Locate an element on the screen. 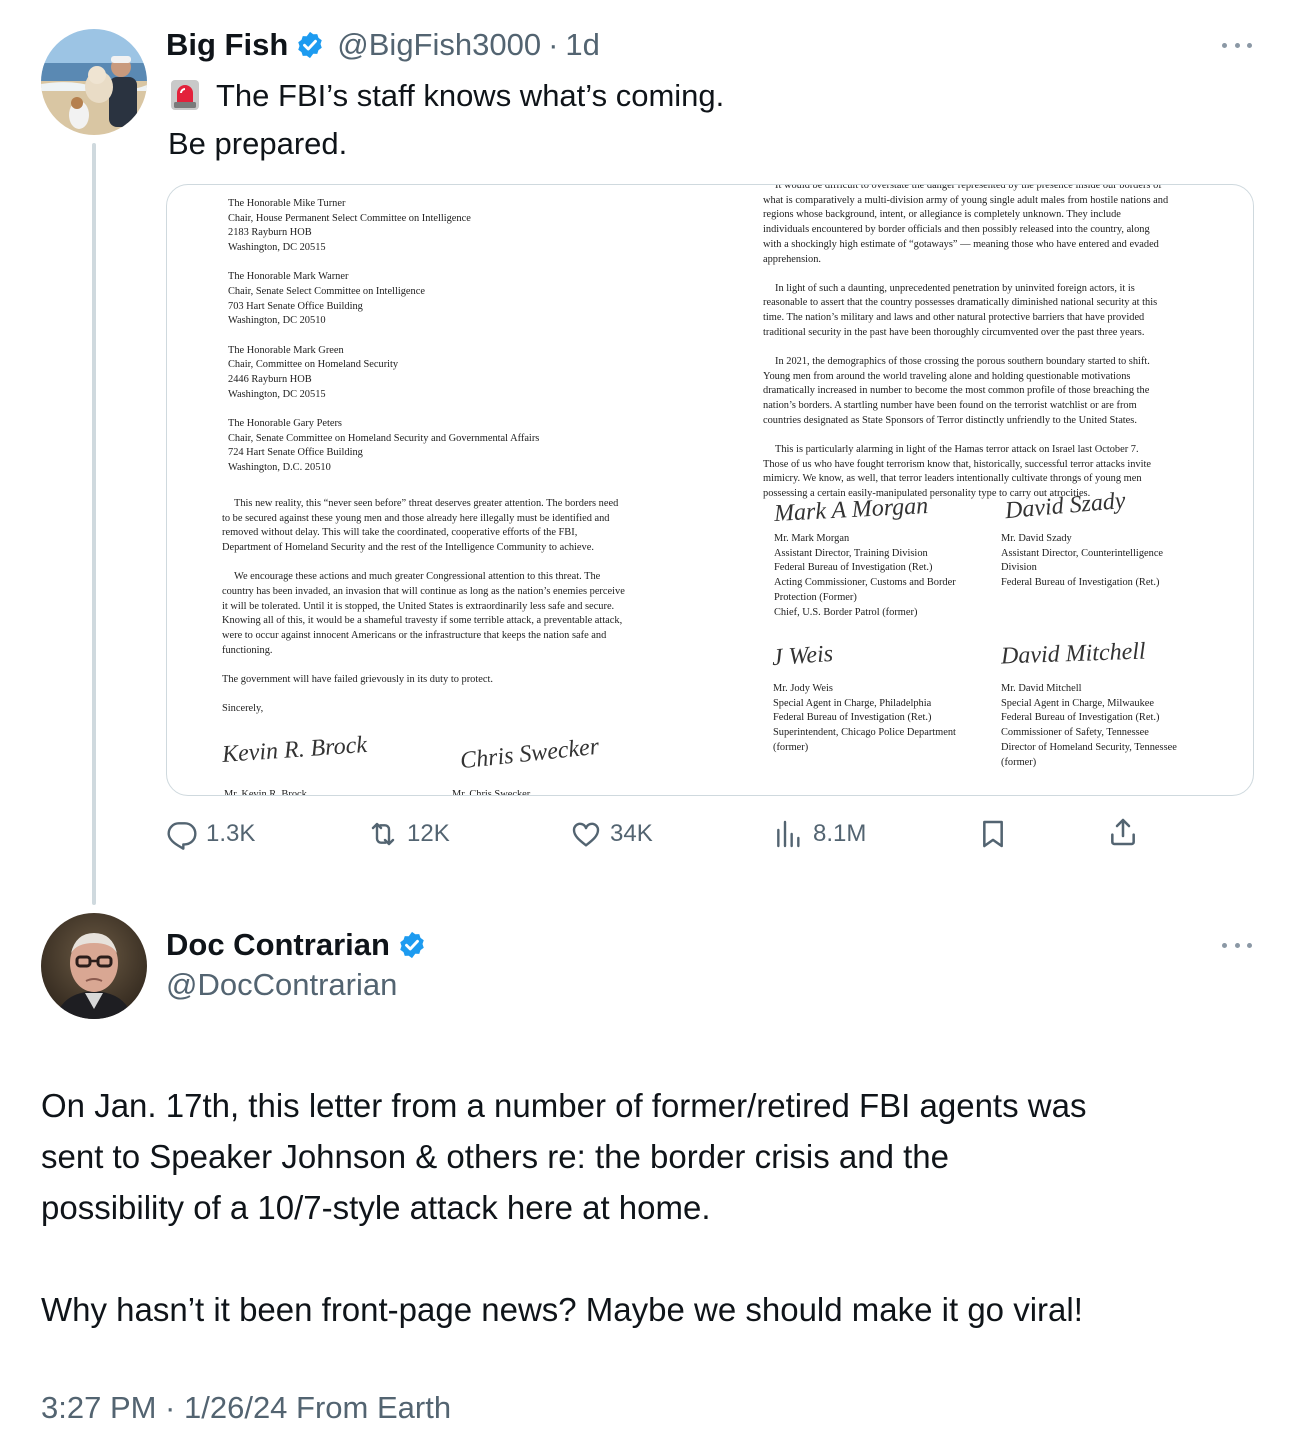  signer-line: Special Agent in Charge, Philadelphia is located at coordinates (852, 703).